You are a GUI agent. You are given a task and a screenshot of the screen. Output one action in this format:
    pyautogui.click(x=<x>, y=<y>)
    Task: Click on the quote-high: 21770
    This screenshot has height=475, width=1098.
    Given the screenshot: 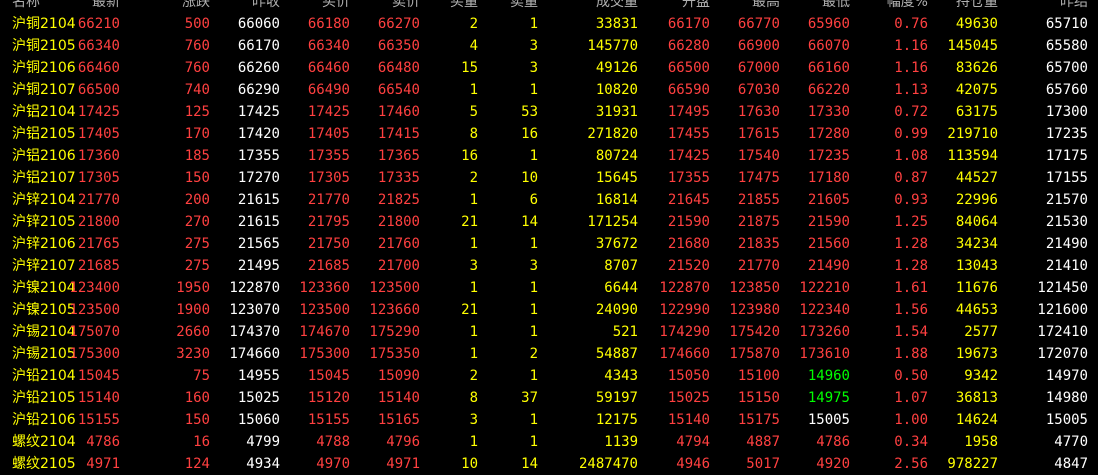 What is the action you would take?
    pyautogui.click(x=758, y=266)
    